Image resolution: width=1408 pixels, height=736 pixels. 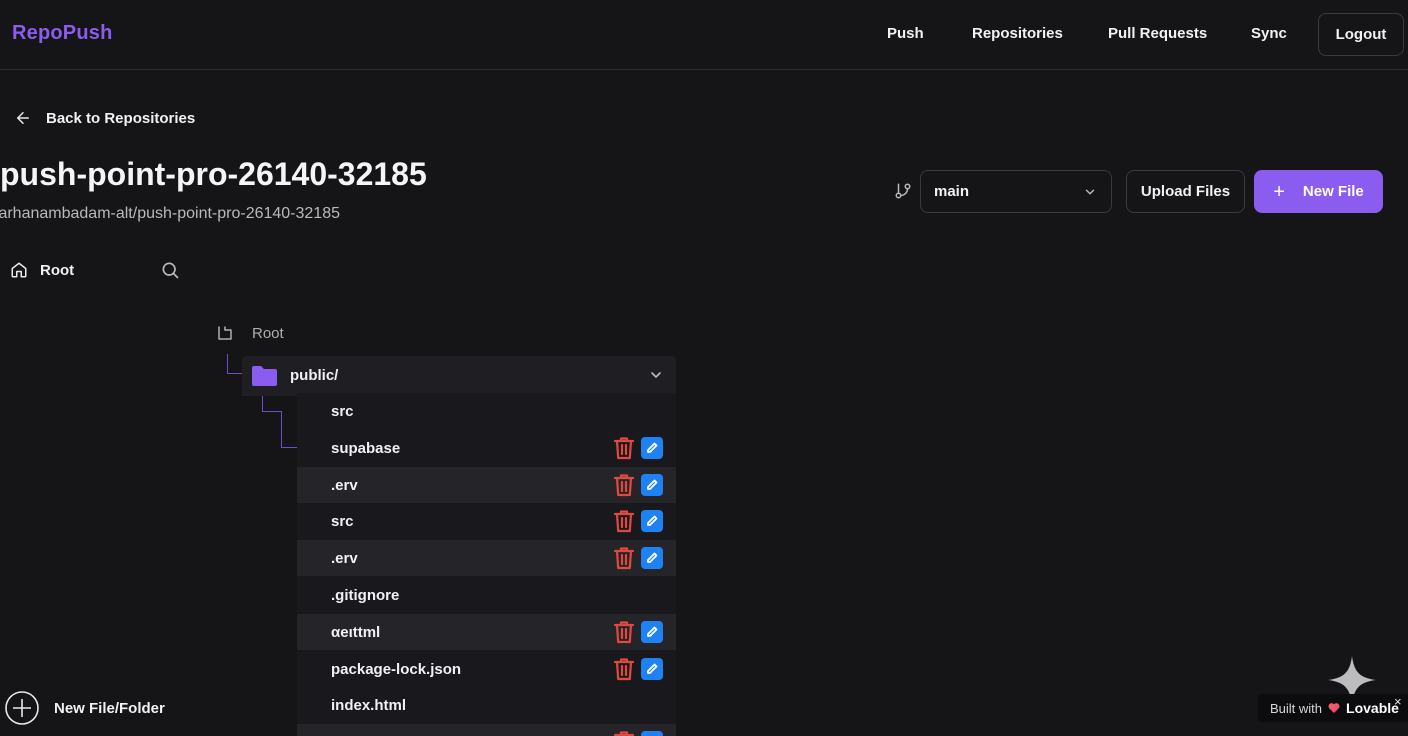 What do you see at coordinates (250, 333) in the screenshot?
I see `tree-root: Root` at bounding box center [250, 333].